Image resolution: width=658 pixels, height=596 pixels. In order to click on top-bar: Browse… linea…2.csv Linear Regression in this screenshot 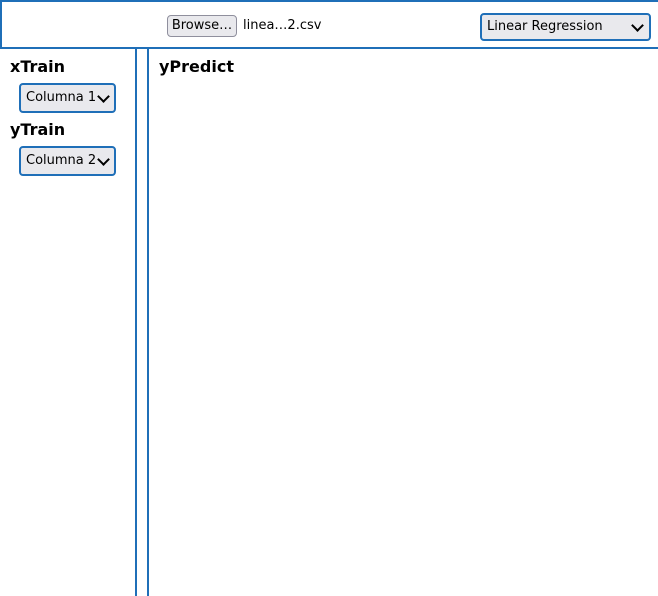, I will do `click(329, 24)`.